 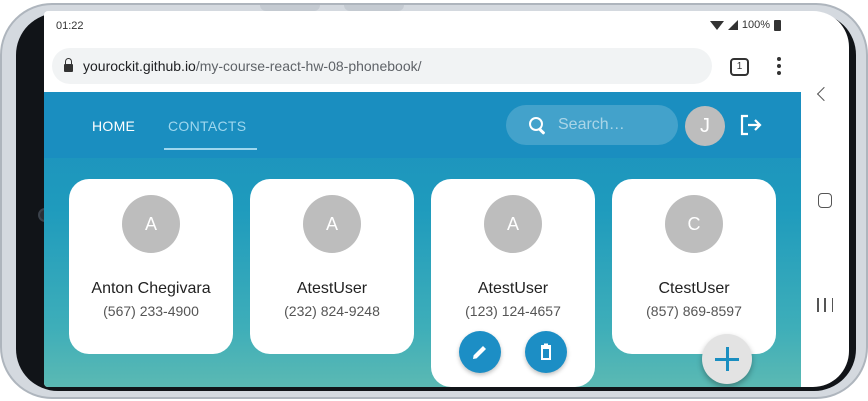 I want to click on wifi-icon, so click(x=716, y=25).